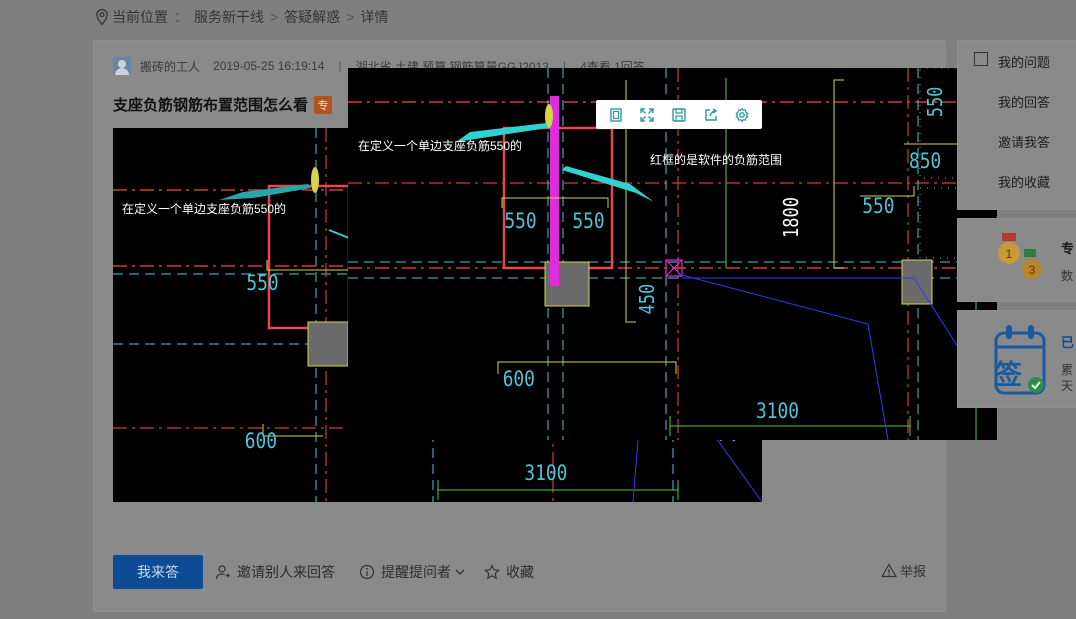  What do you see at coordinates (1024, 61) in the screenshot?
I see `sidebar-item-my-questions: 我的问题` at bounding box center [1024, 61].